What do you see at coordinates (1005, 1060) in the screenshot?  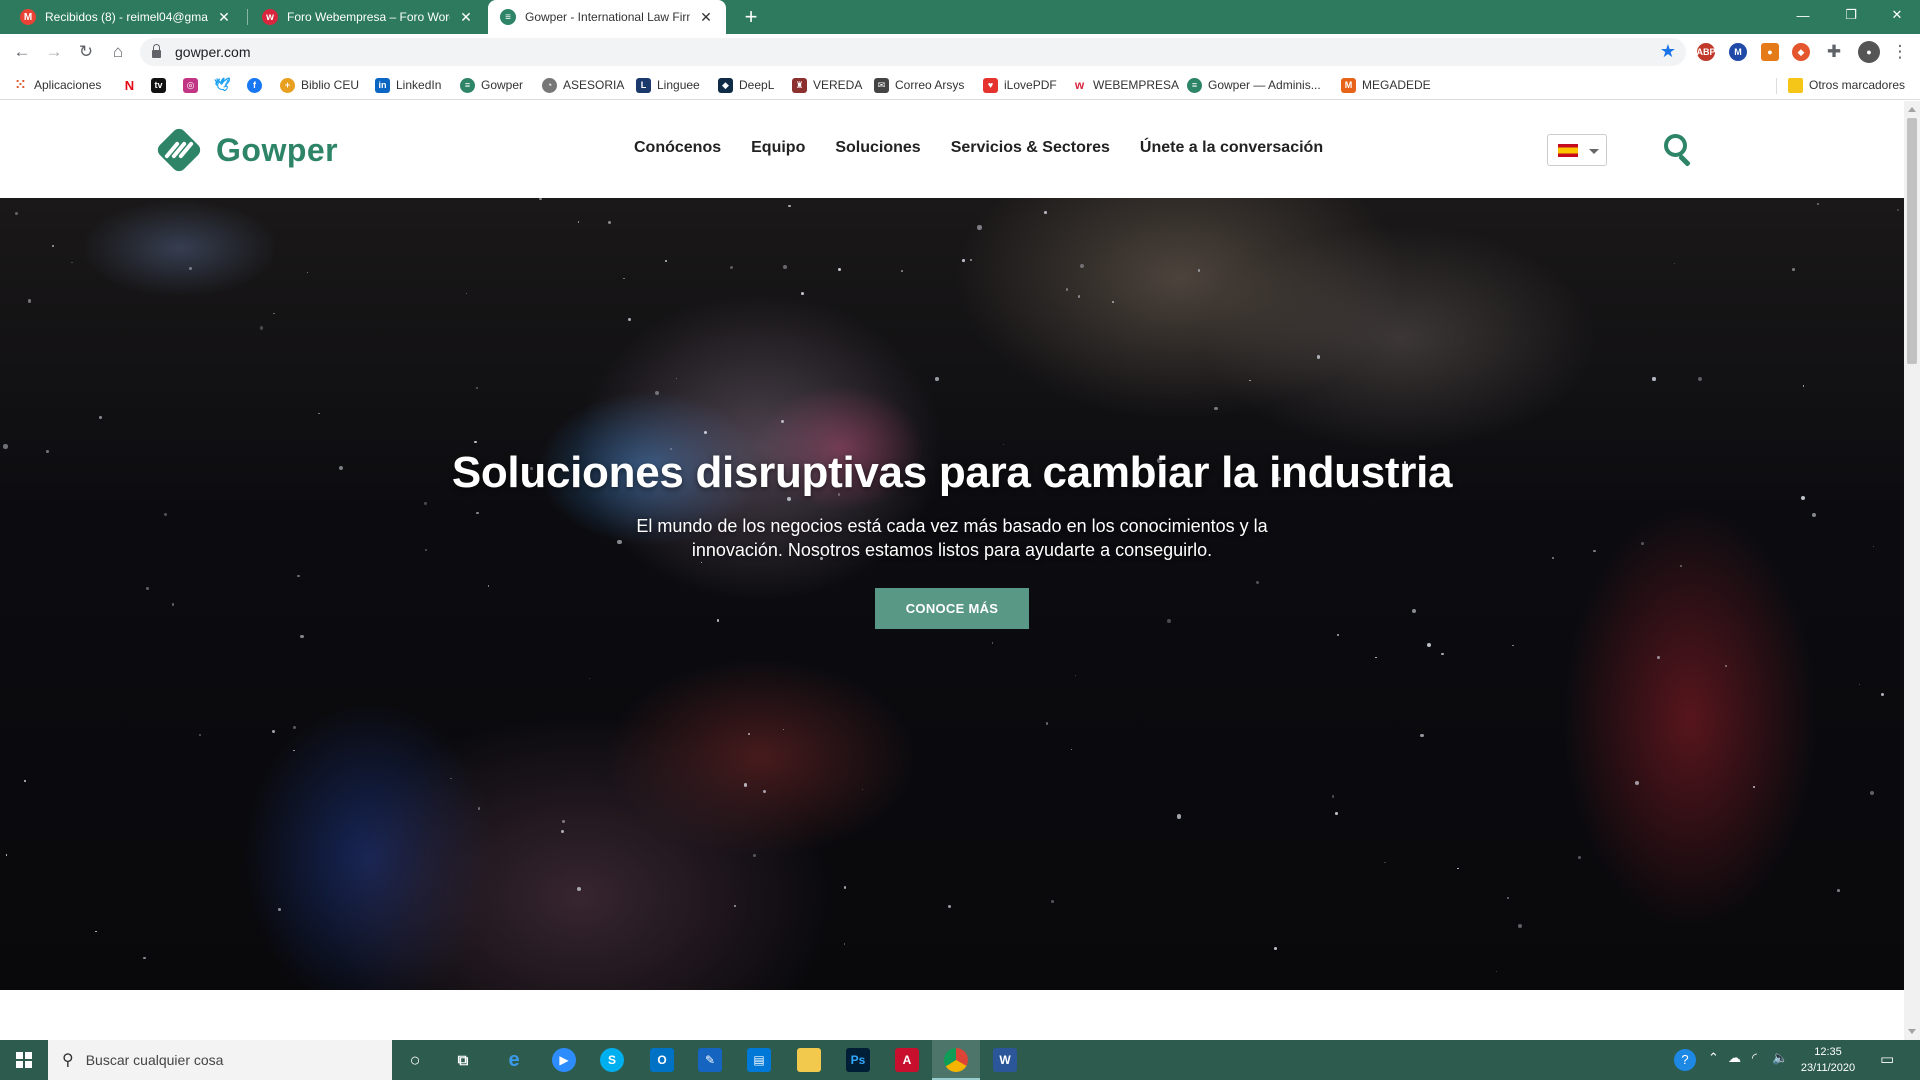 I see `word-icon: W` at bounding box center [1005, 1060].